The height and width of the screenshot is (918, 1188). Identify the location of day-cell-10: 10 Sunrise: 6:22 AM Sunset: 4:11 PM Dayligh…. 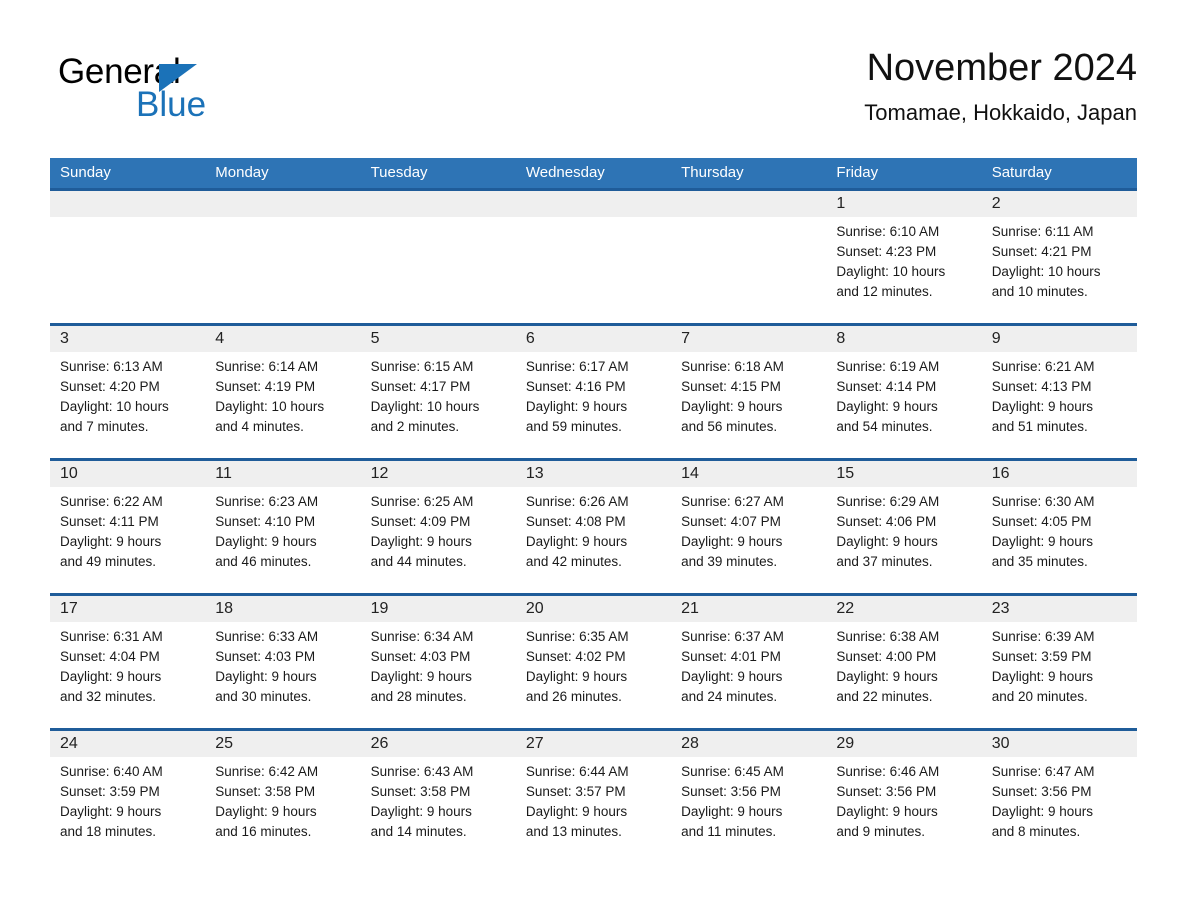
(128, 526).